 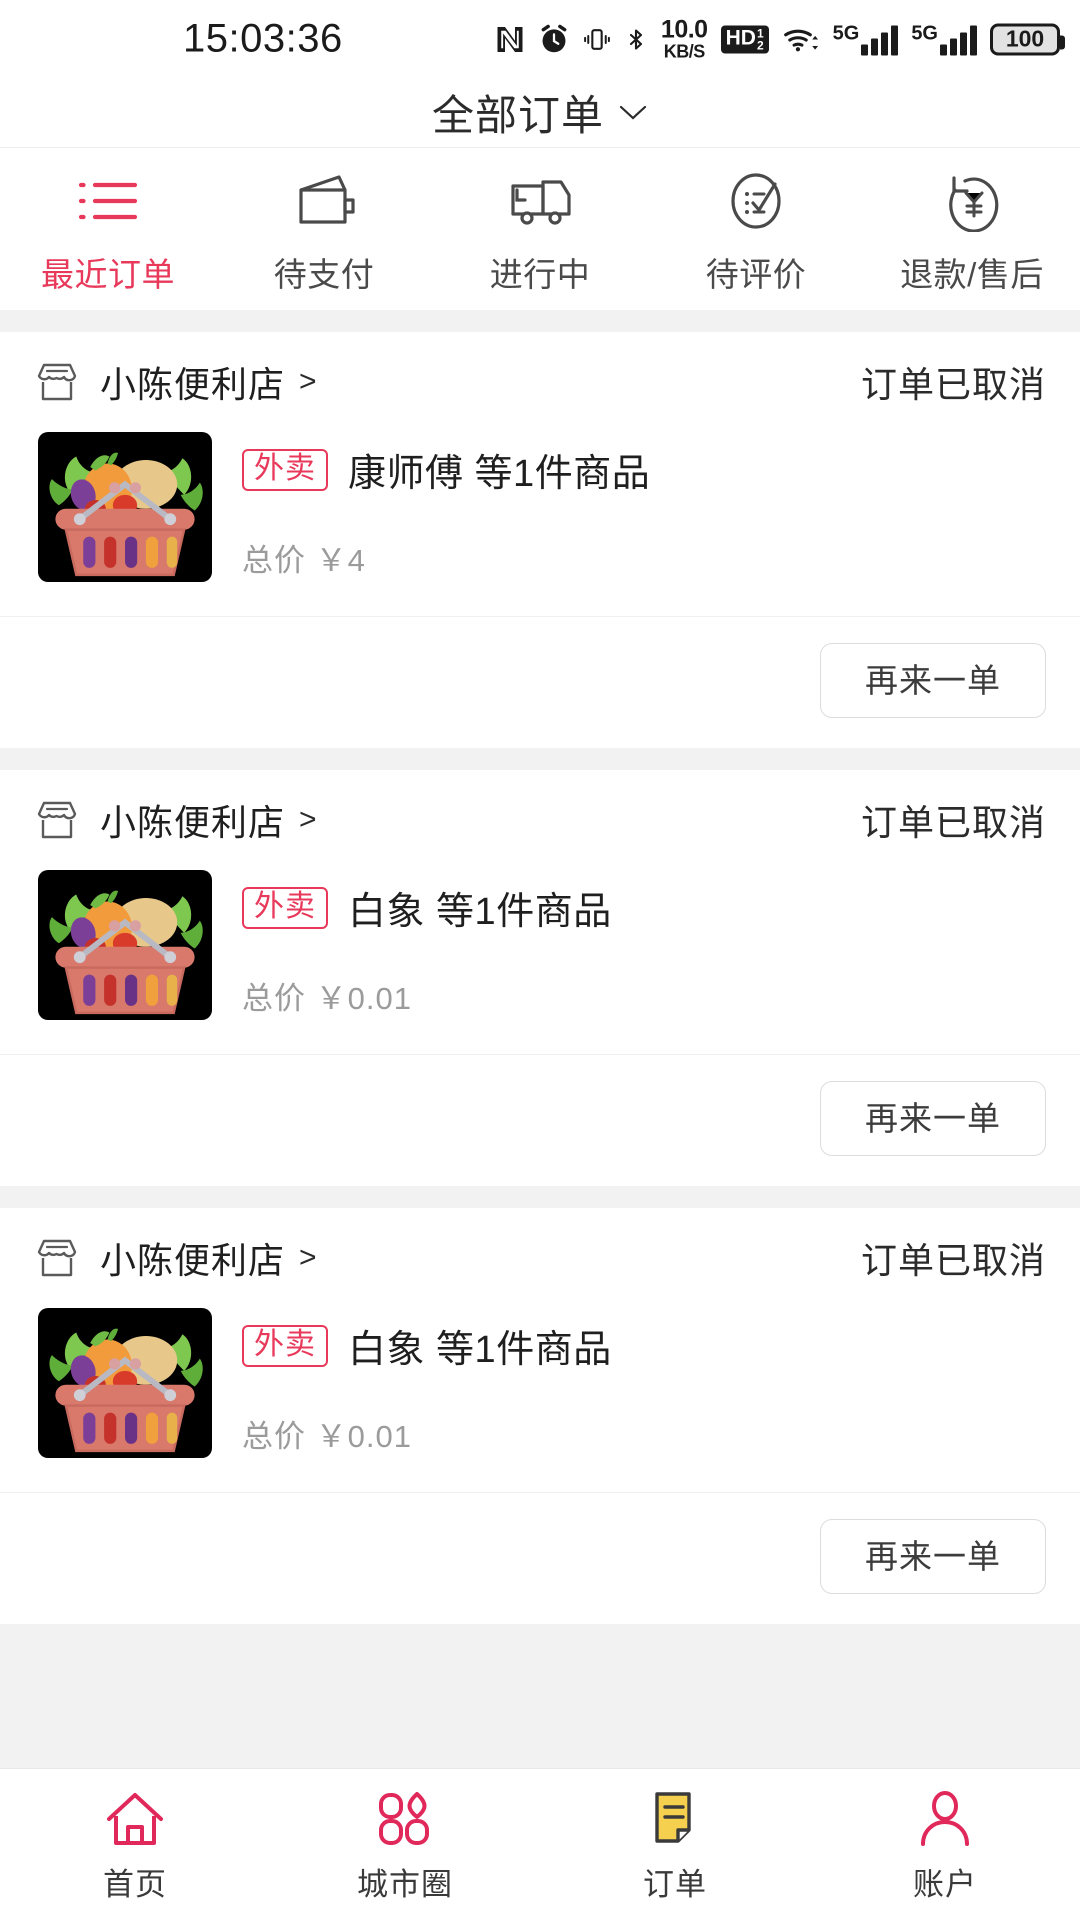 I want to click on signal-5g-2: 5G, so click(x=944, y=39).